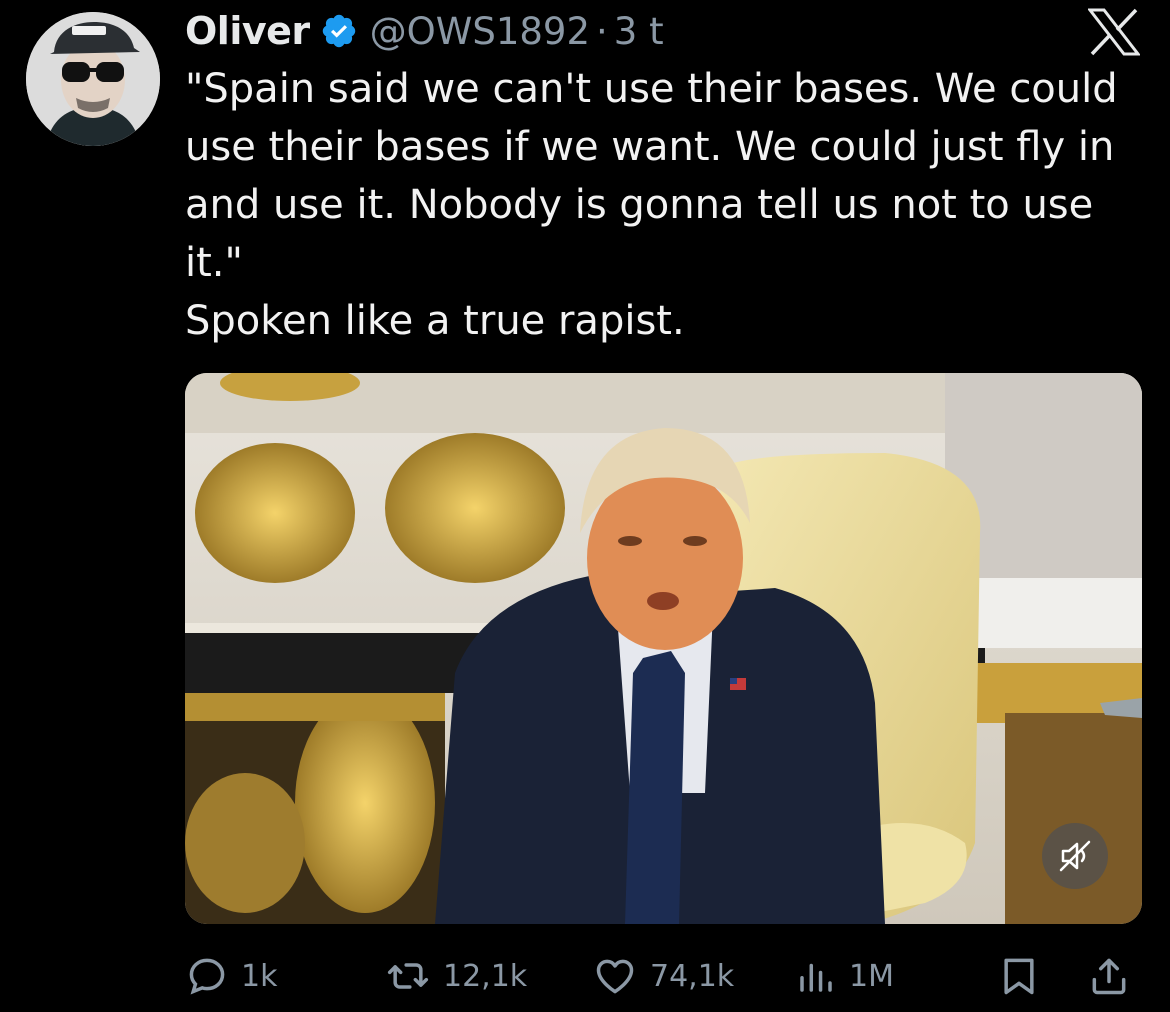 Image resolution: width=1170 pixels, height=1012 pixels. Describe the element at coordinates (871, 976) in the screenshot. I see `view-count: 1M` at that location.